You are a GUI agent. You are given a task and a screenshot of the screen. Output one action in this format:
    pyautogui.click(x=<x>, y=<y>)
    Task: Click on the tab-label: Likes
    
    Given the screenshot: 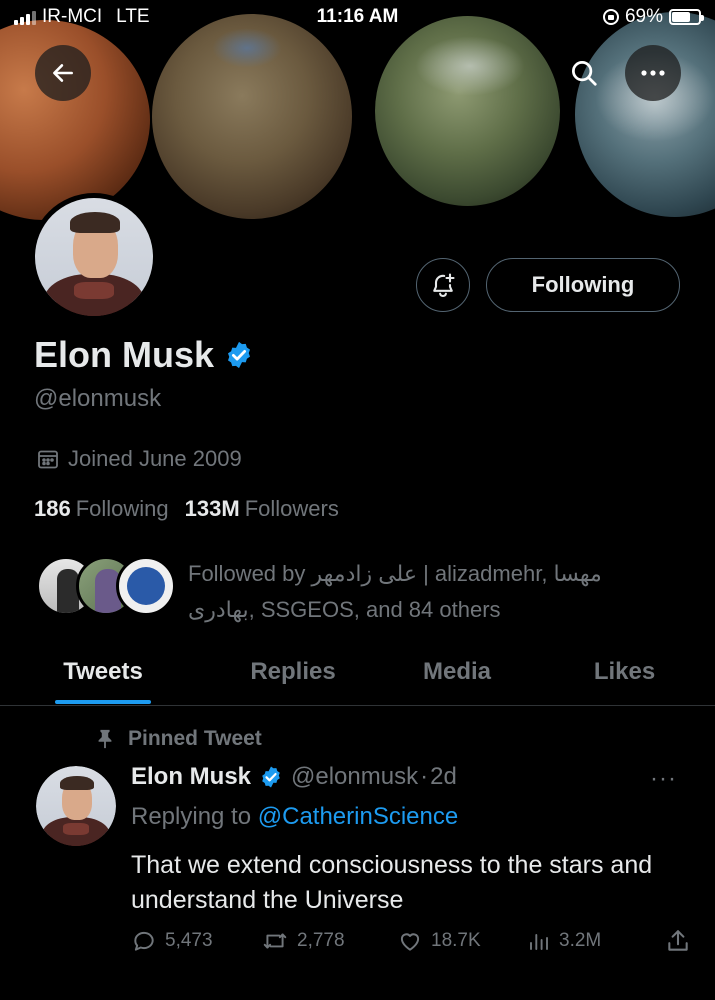 What is the action you would take?
    pyautogui.click(x=624, y=671)
    